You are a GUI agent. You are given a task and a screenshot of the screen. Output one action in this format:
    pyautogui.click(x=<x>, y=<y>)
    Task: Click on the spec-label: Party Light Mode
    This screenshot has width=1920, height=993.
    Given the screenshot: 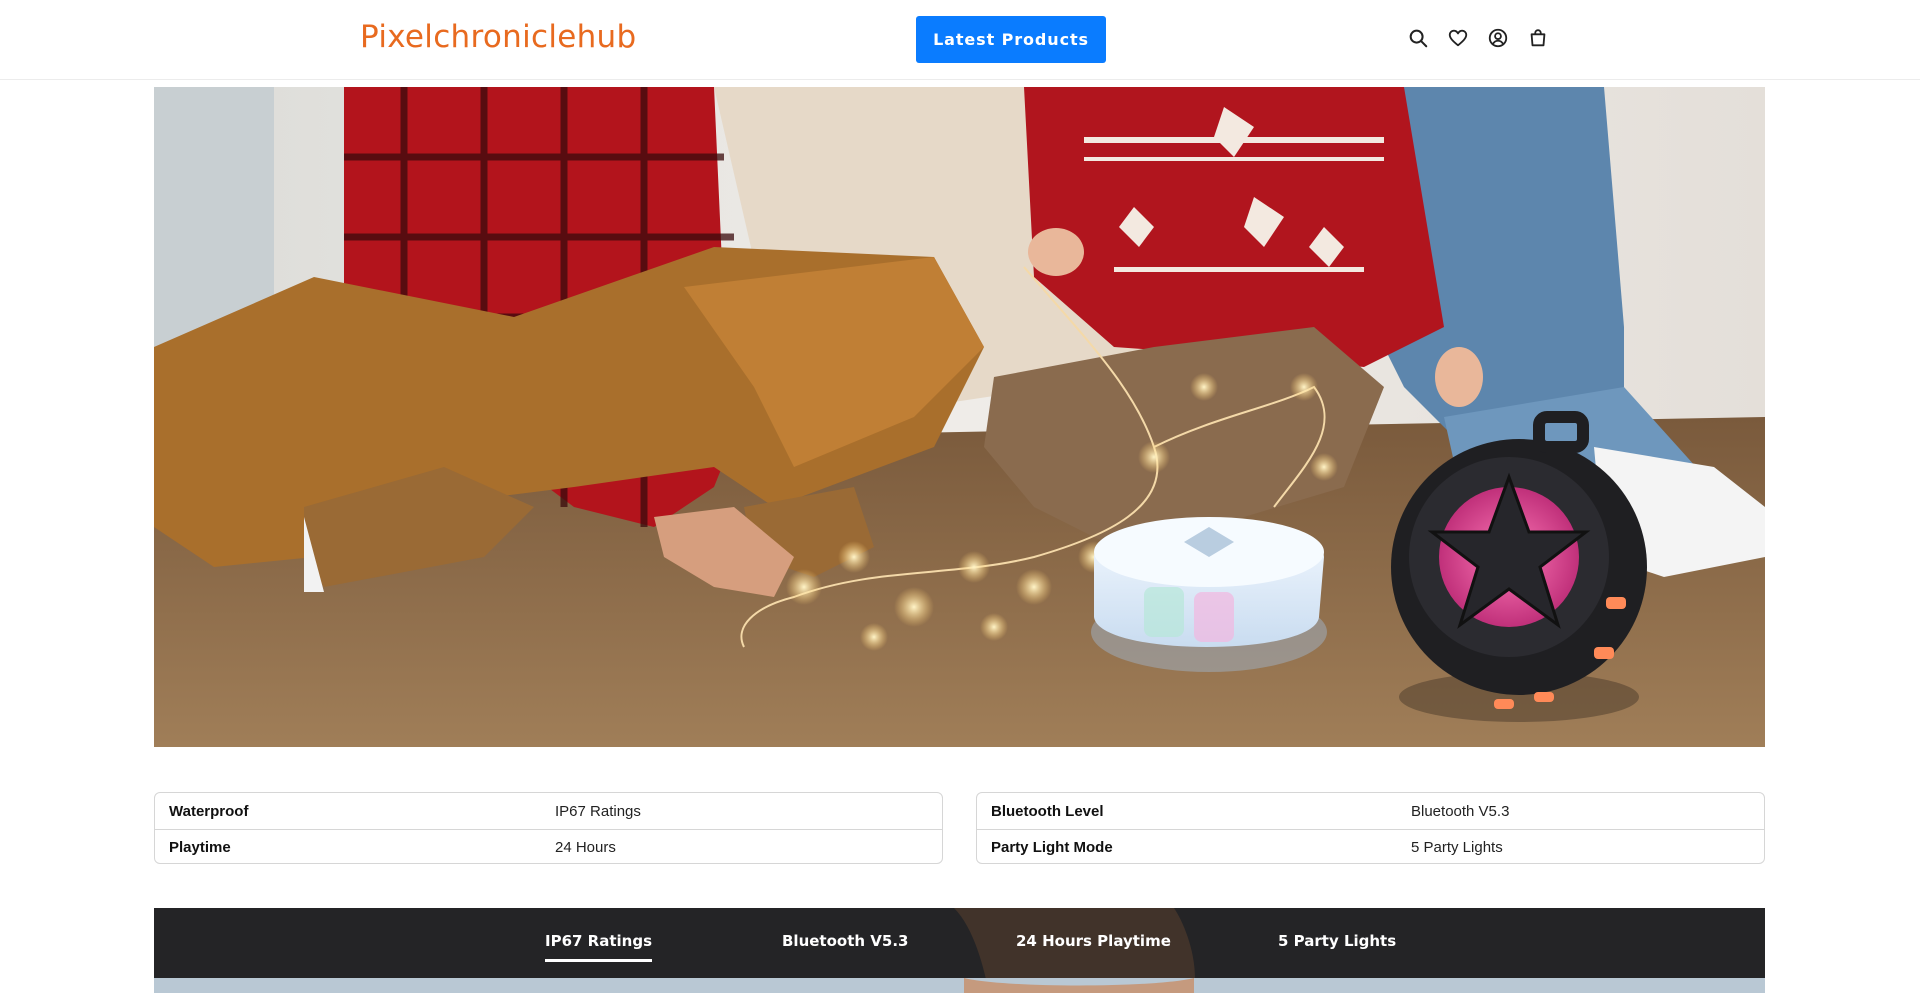 What is the action you would take?
    pyautogui.click(x=1052, y=847)
    